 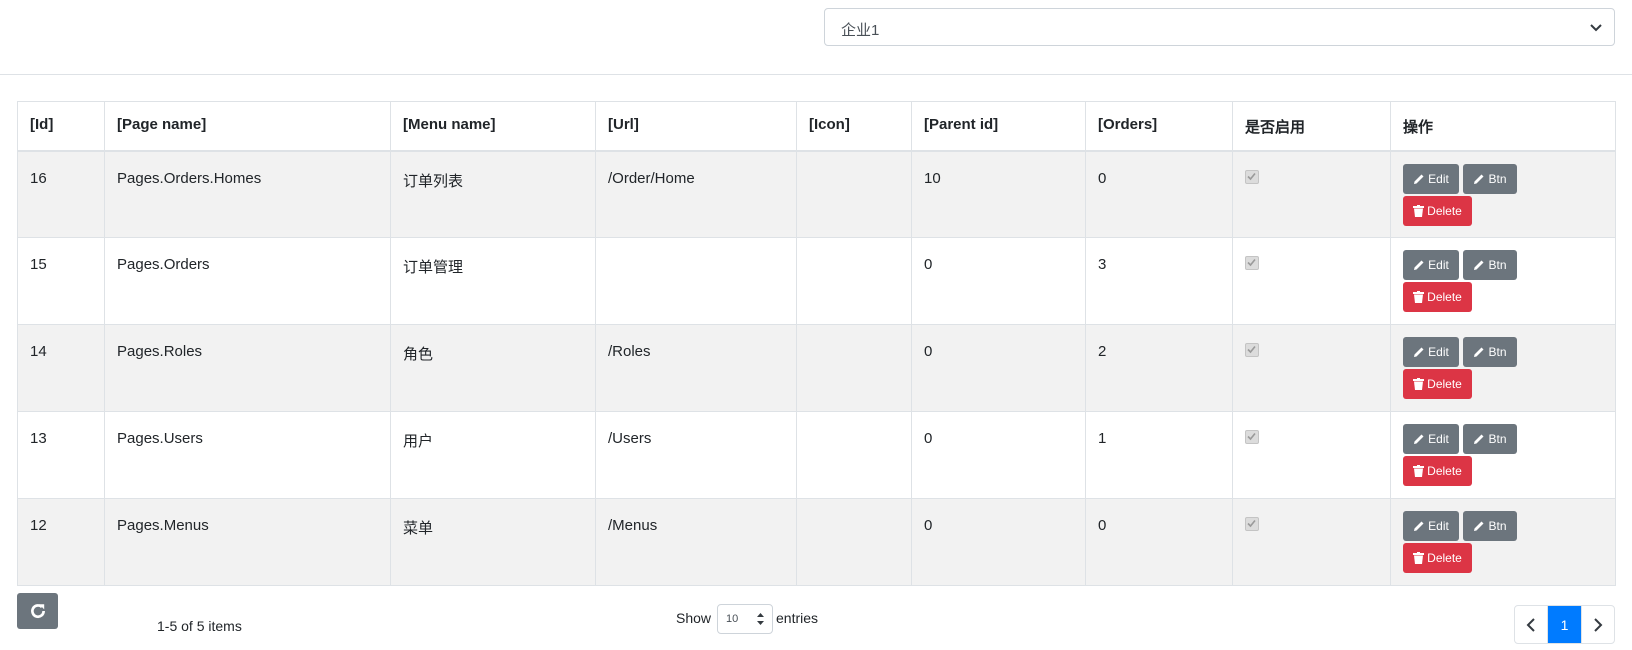 I want to click on col-header-page-name: [Page name], so click(x=247, y=126).